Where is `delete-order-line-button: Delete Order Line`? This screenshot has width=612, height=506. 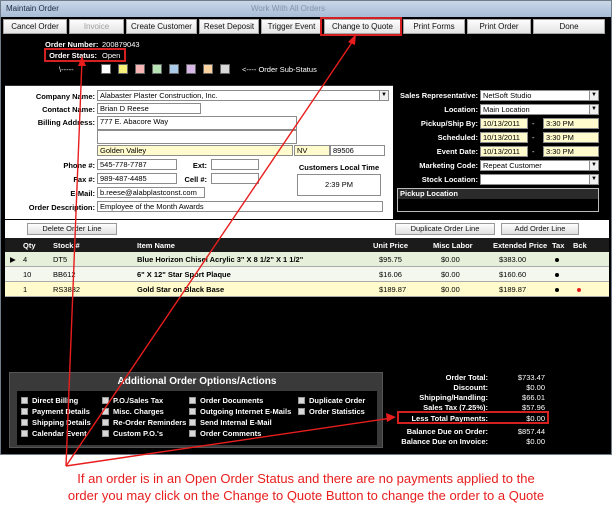 delete-order-line-button: Delete Order Line is located at coordinates (72, 229).